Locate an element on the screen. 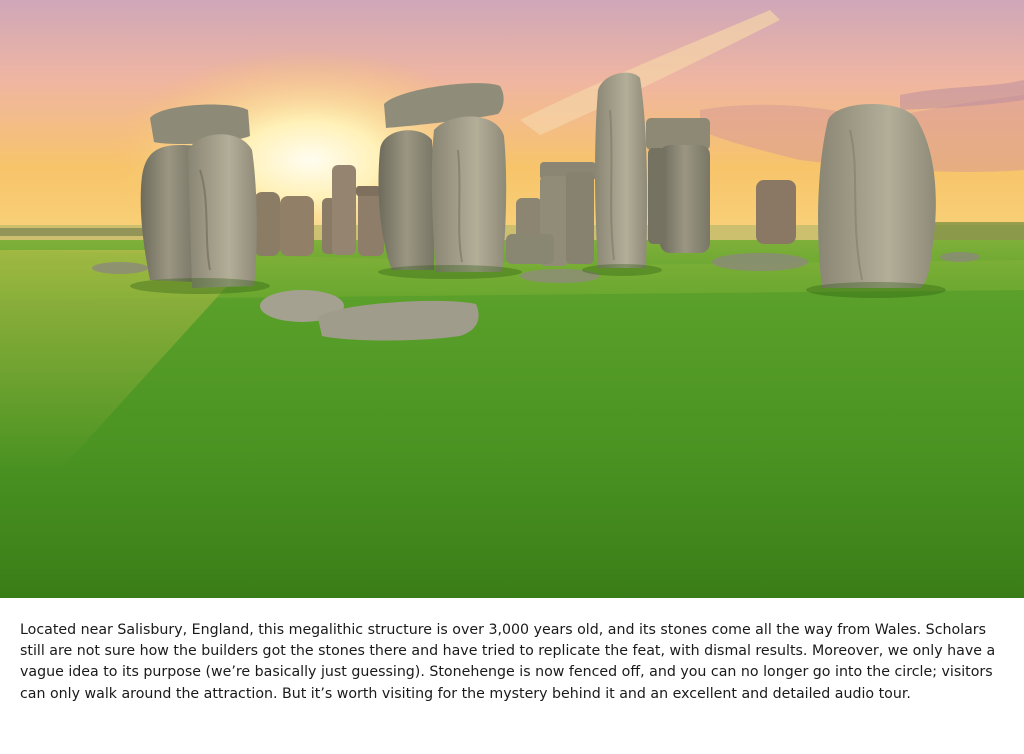 The height and width of the screenshot is (754, 1024). distant-field is located at coordinates (977, 231).